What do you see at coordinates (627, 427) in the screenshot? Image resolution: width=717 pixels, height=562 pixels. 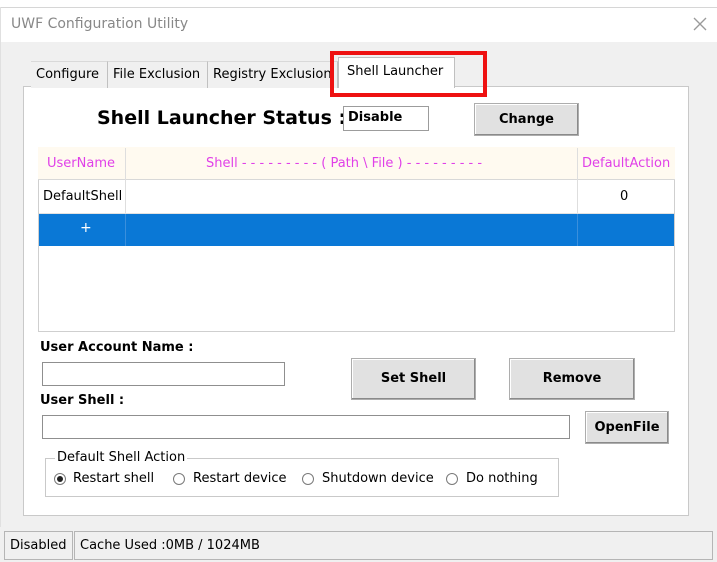 I see `openfile-button: OpenFile` at bounding box center [627, 427].